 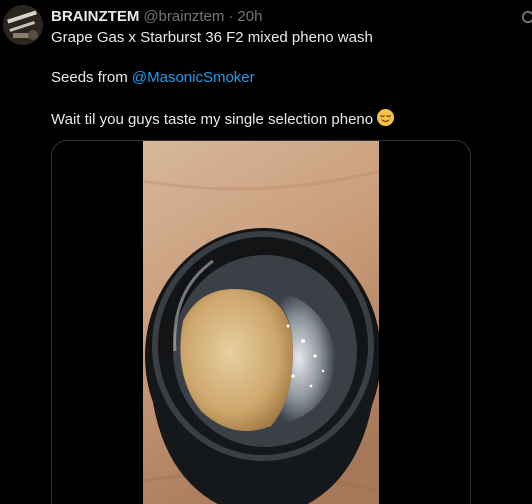 I want to click on more-button, so click(x=526, y=17).